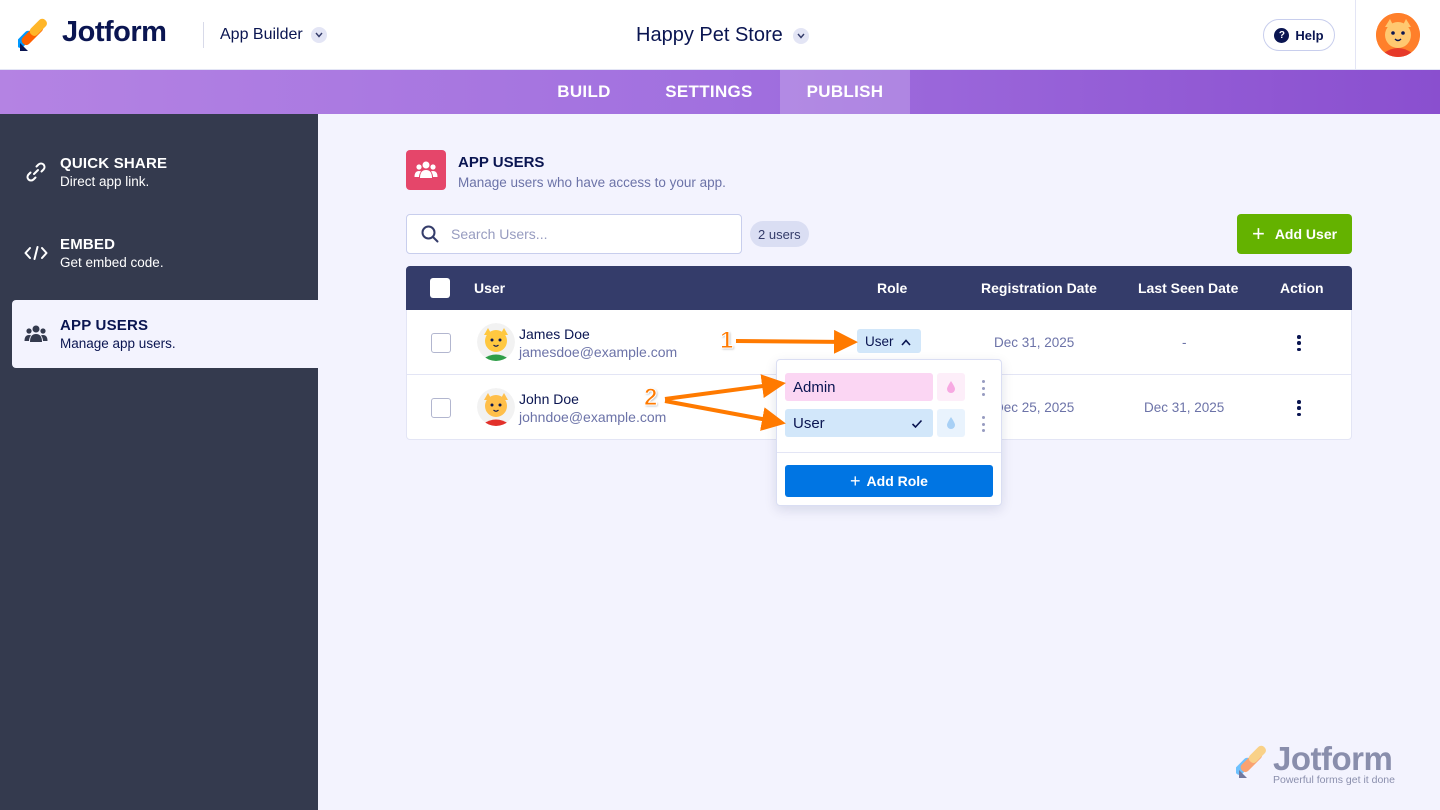 Image resolution: width=1440 pixels, height=810 pixels. Describe the element at coordinates (261, 34) in the screenshot. I see `app-builder-label: App Builder` at that location.